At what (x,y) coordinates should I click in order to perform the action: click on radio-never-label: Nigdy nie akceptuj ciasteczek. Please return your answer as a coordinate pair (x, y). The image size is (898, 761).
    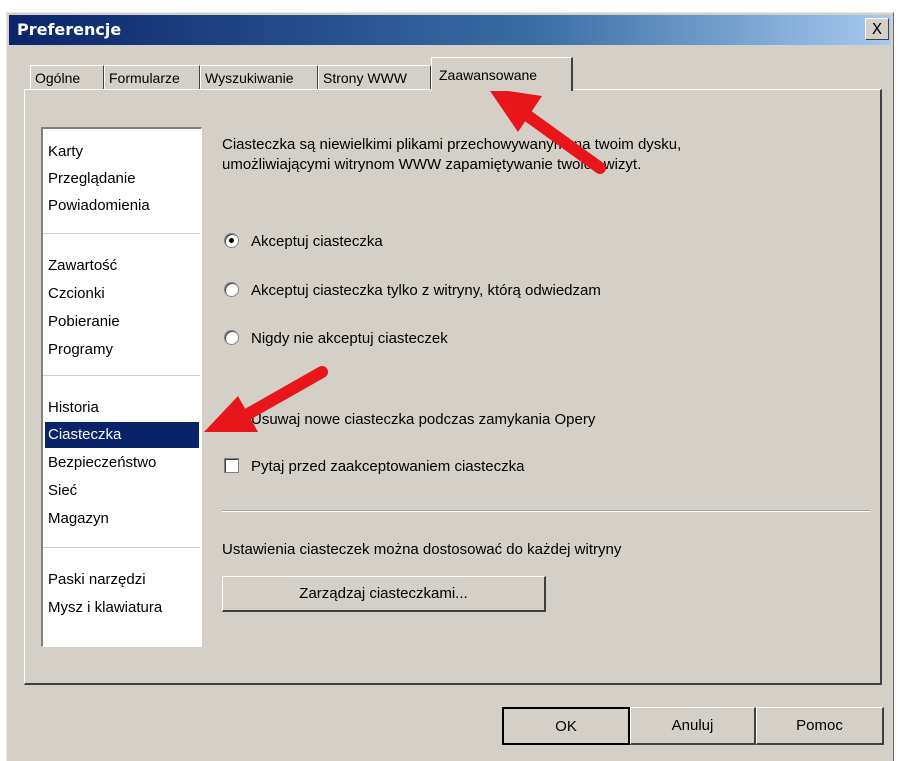
    Looking at the image, I should click on (349, 338).